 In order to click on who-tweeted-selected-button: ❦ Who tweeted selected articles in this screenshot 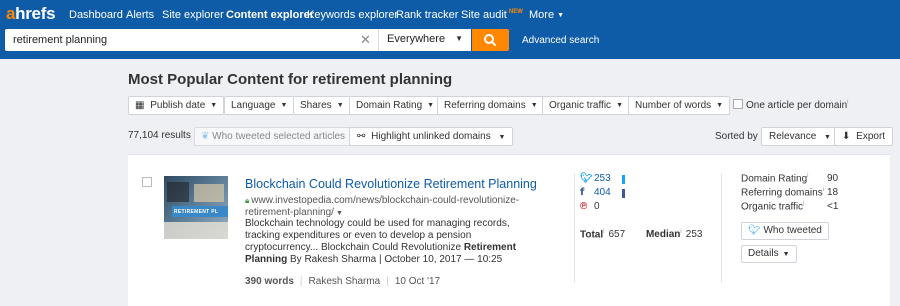, I will do `click(273, 136)`.